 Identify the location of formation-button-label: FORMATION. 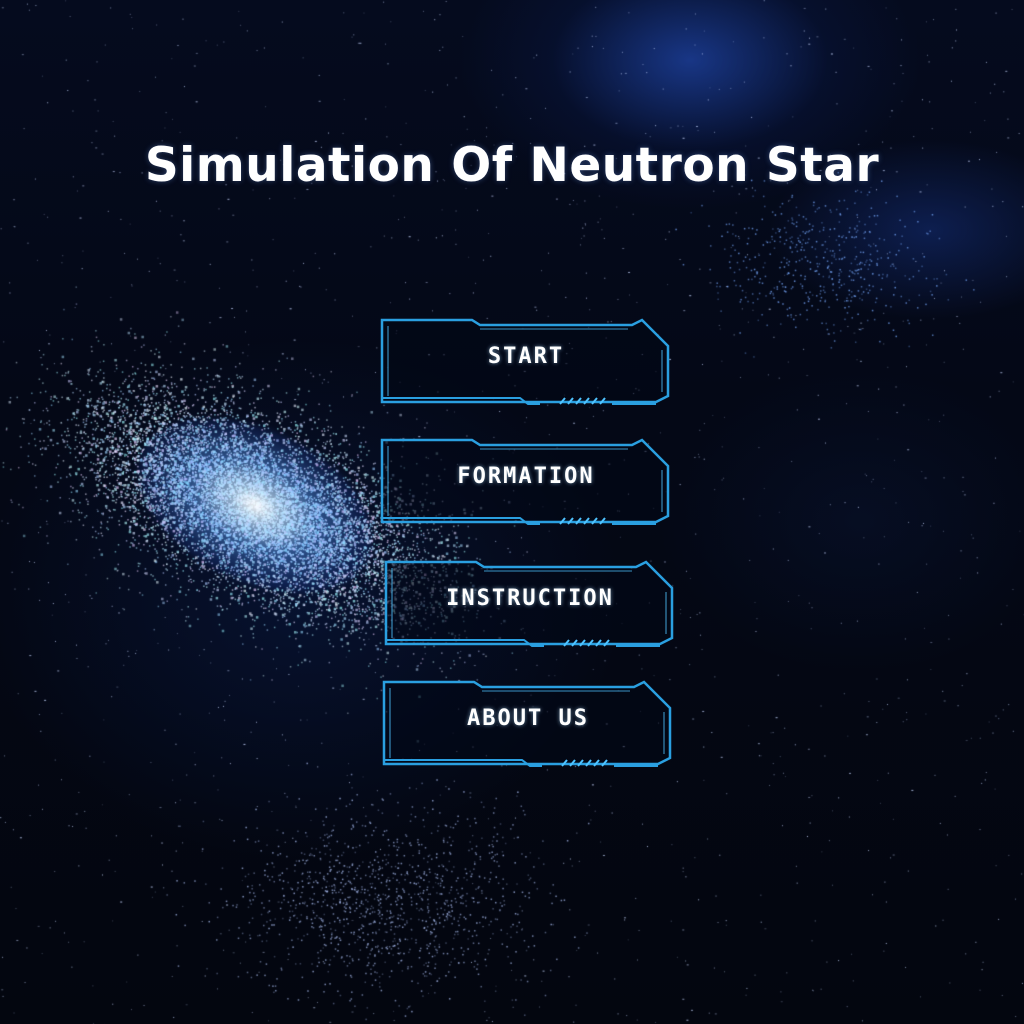
(526, 476).